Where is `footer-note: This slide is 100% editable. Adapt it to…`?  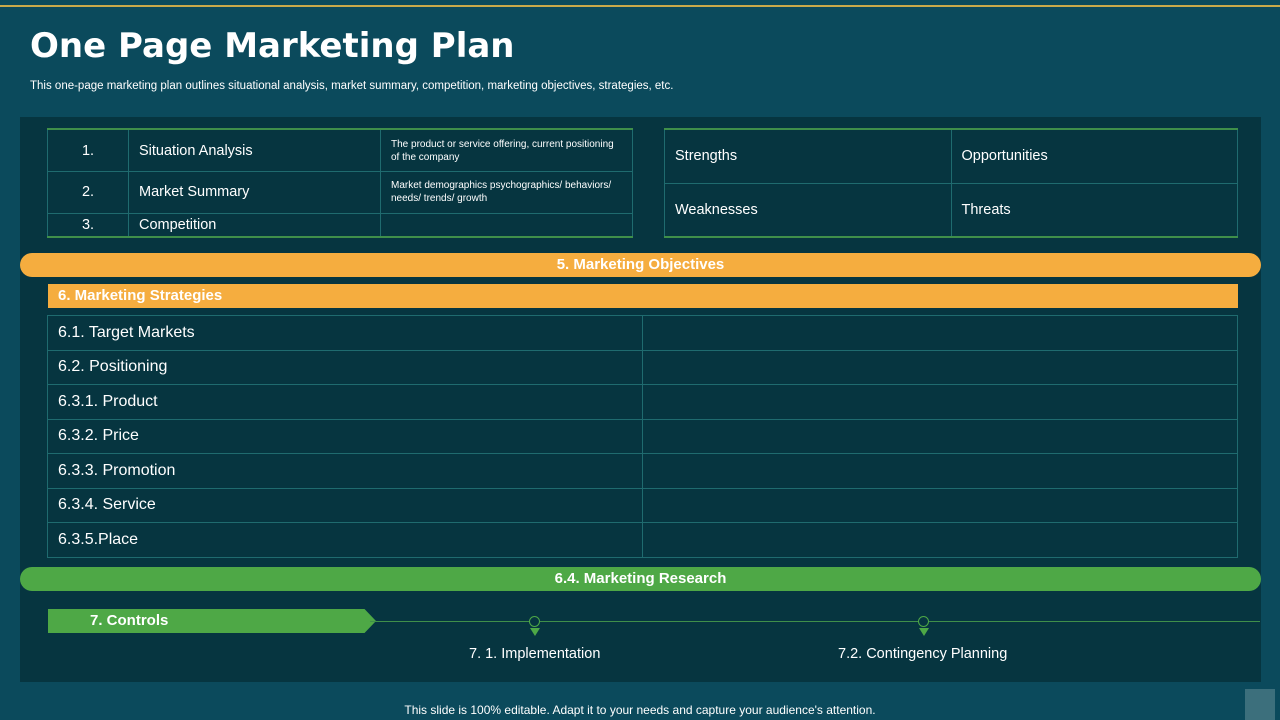 footer-note: This slide is 100% editable. Adapt it to… is located at coordinates (640, 710).